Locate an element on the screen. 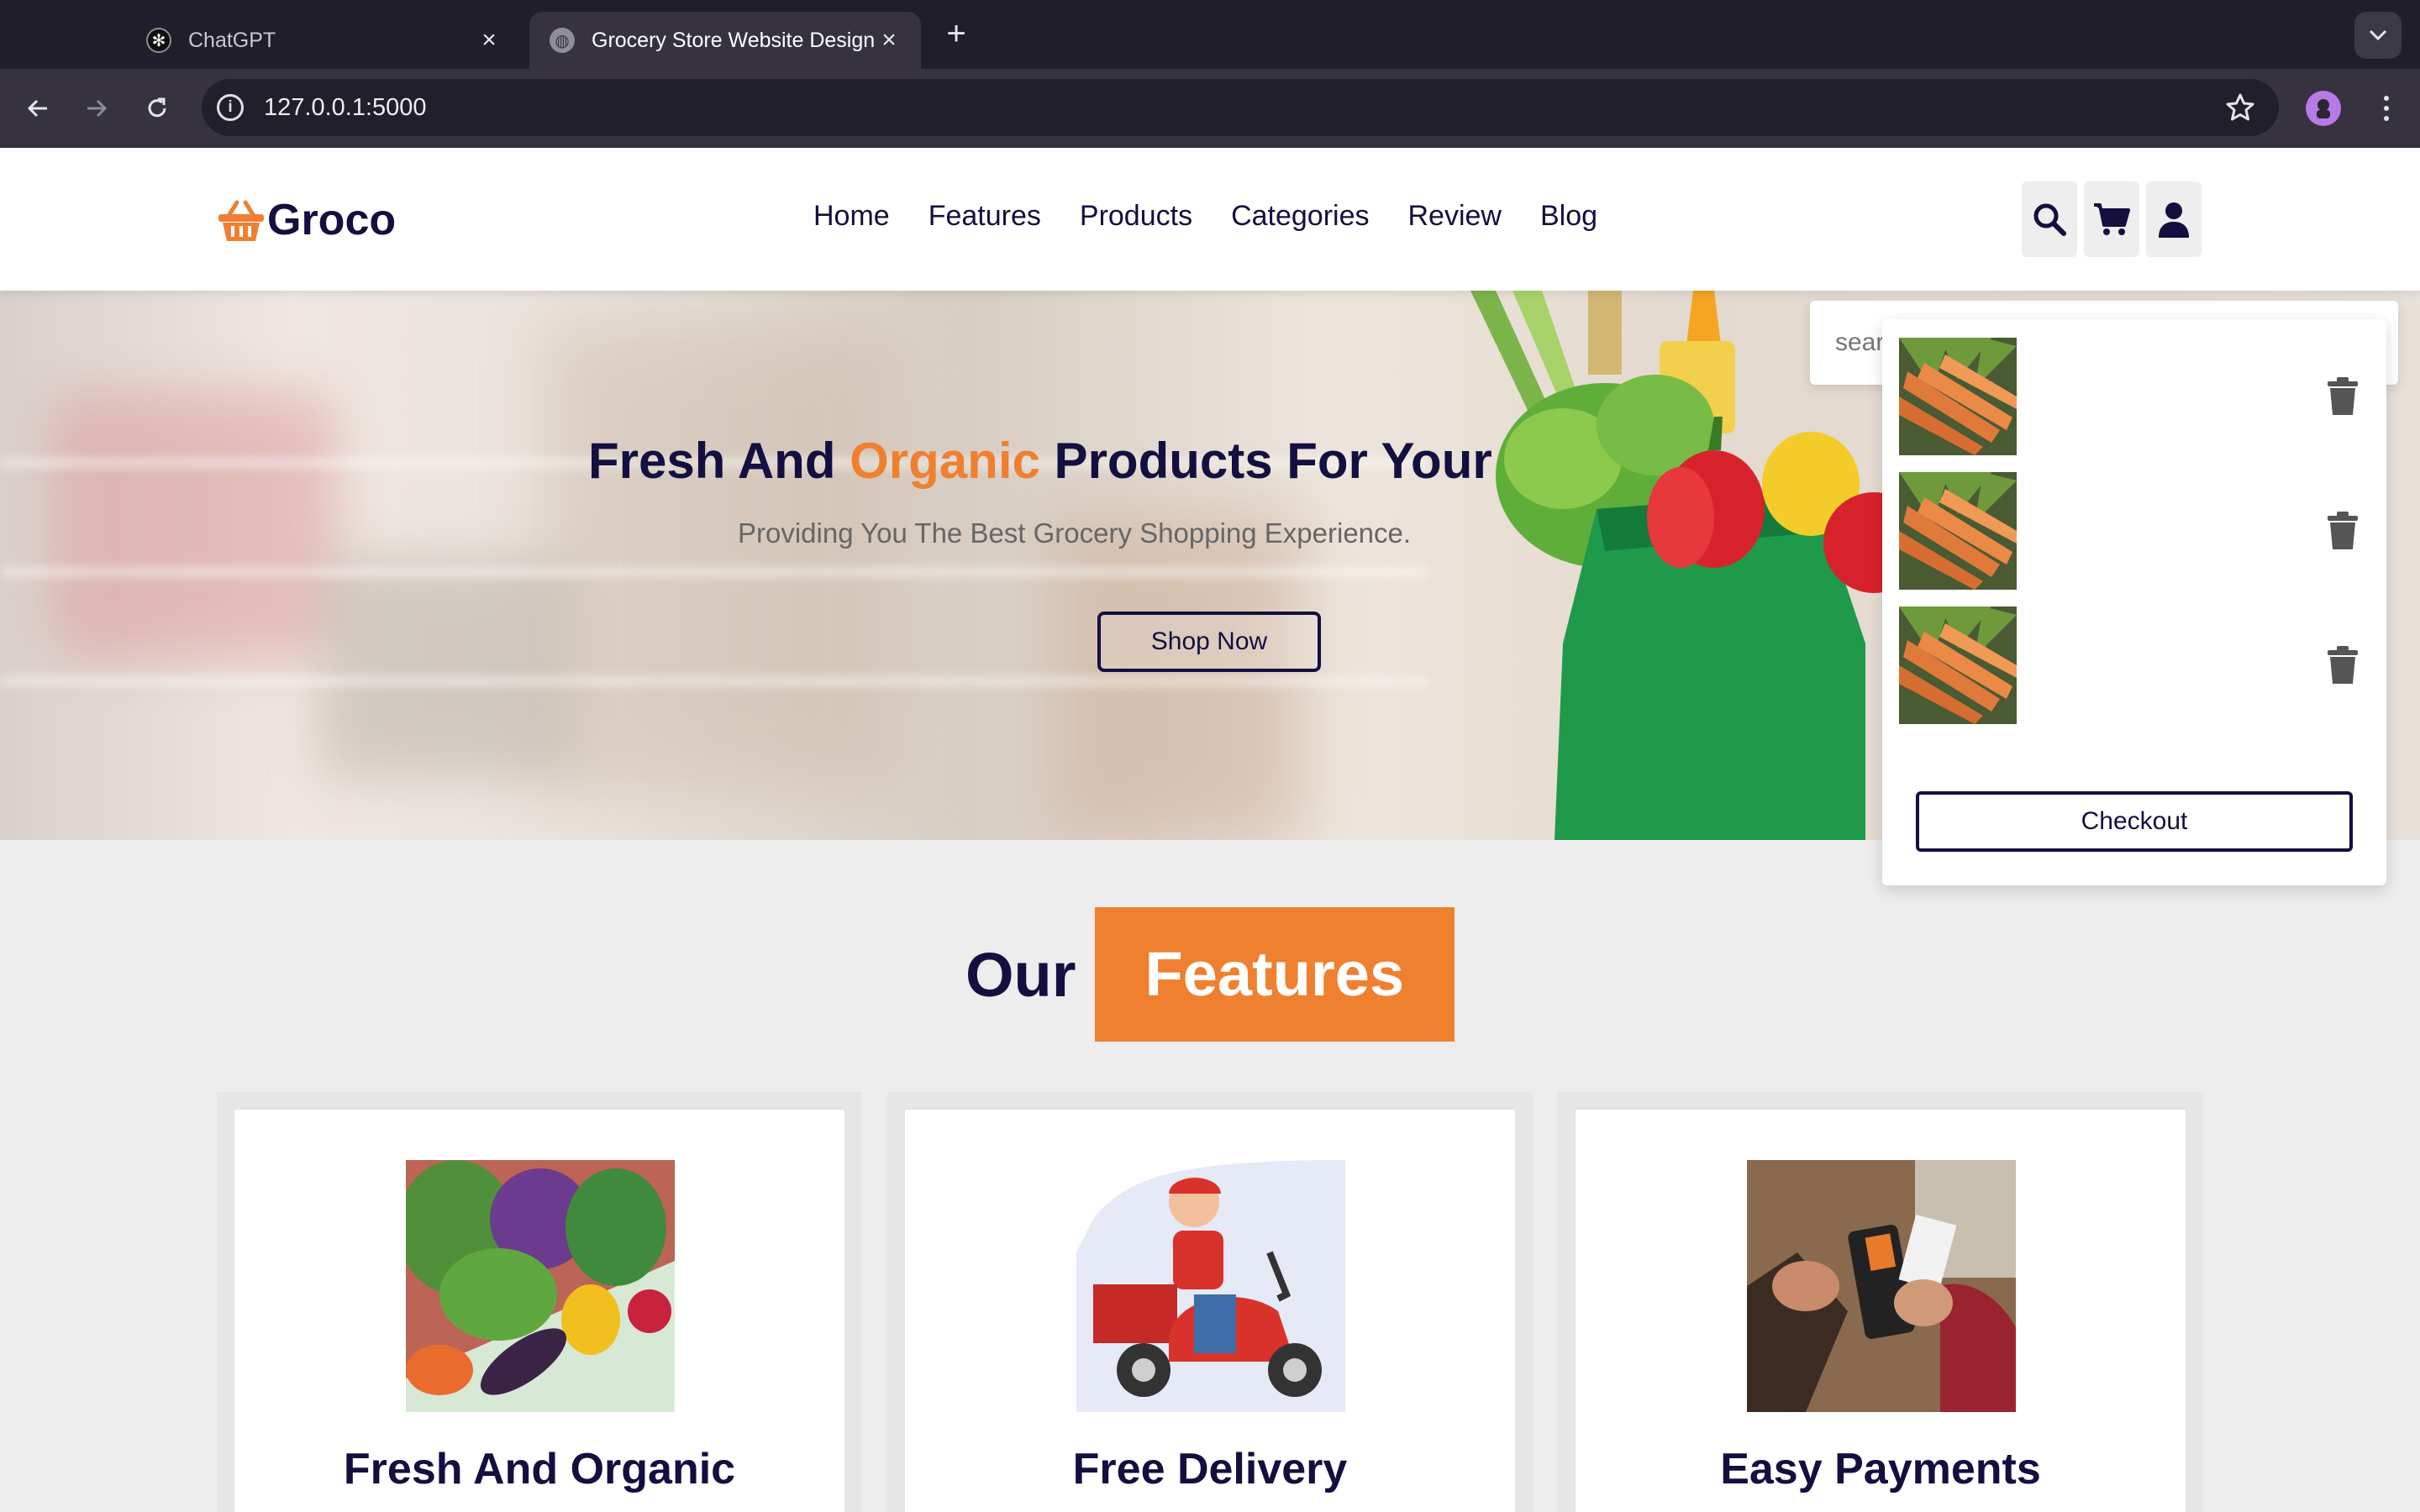 Image resolution: width=2420 pixels, height=1512 pixels. cart-button is located at coordinates (2111, 219).